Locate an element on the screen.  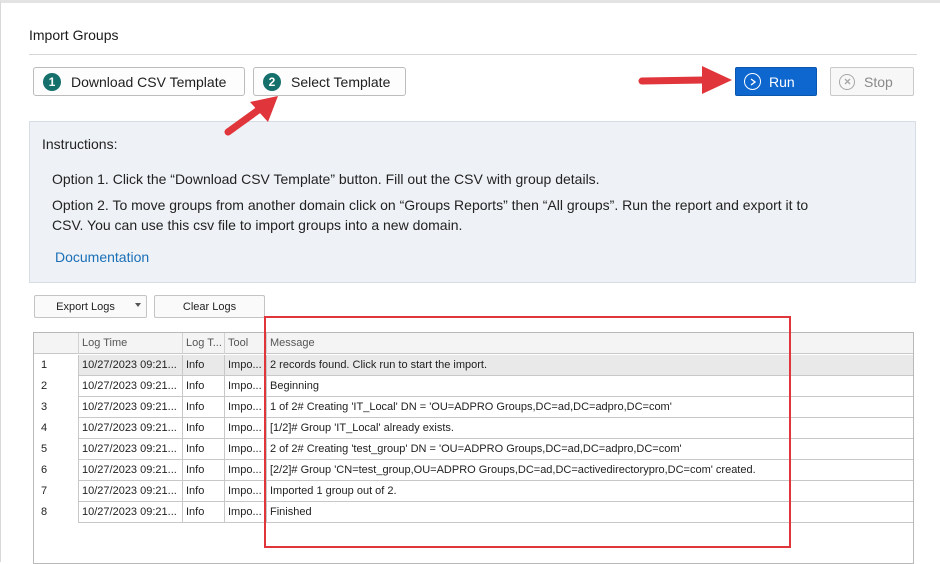
row-number-cell: 8 is located at coordinates (44, 512).